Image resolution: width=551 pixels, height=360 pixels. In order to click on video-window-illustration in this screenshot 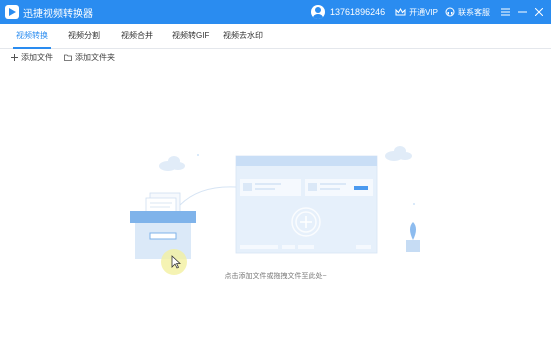, I will do `click(306, 204)`.